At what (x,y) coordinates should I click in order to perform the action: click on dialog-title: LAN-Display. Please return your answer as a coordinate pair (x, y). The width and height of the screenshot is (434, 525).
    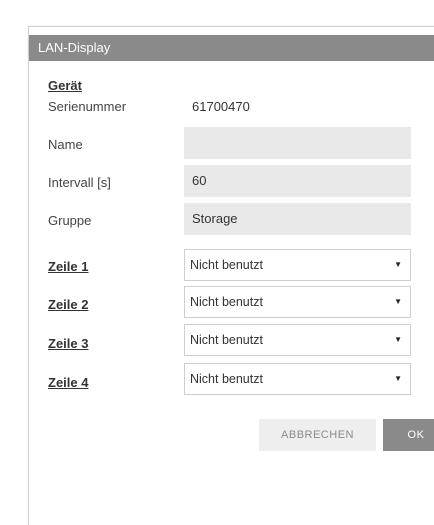
    Looking at the image, I should click on (231, 48).